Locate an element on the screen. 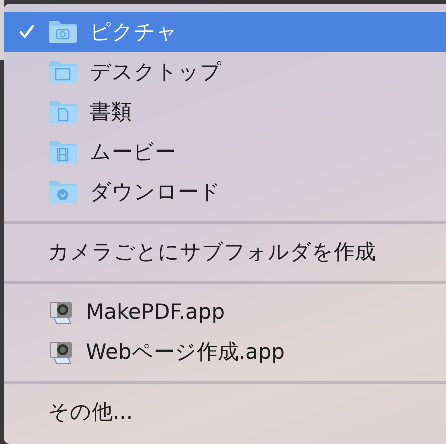 The width and height of the screenshot is (446, 444). menu-item: デスクトップ is located at coordinates (225, 72).